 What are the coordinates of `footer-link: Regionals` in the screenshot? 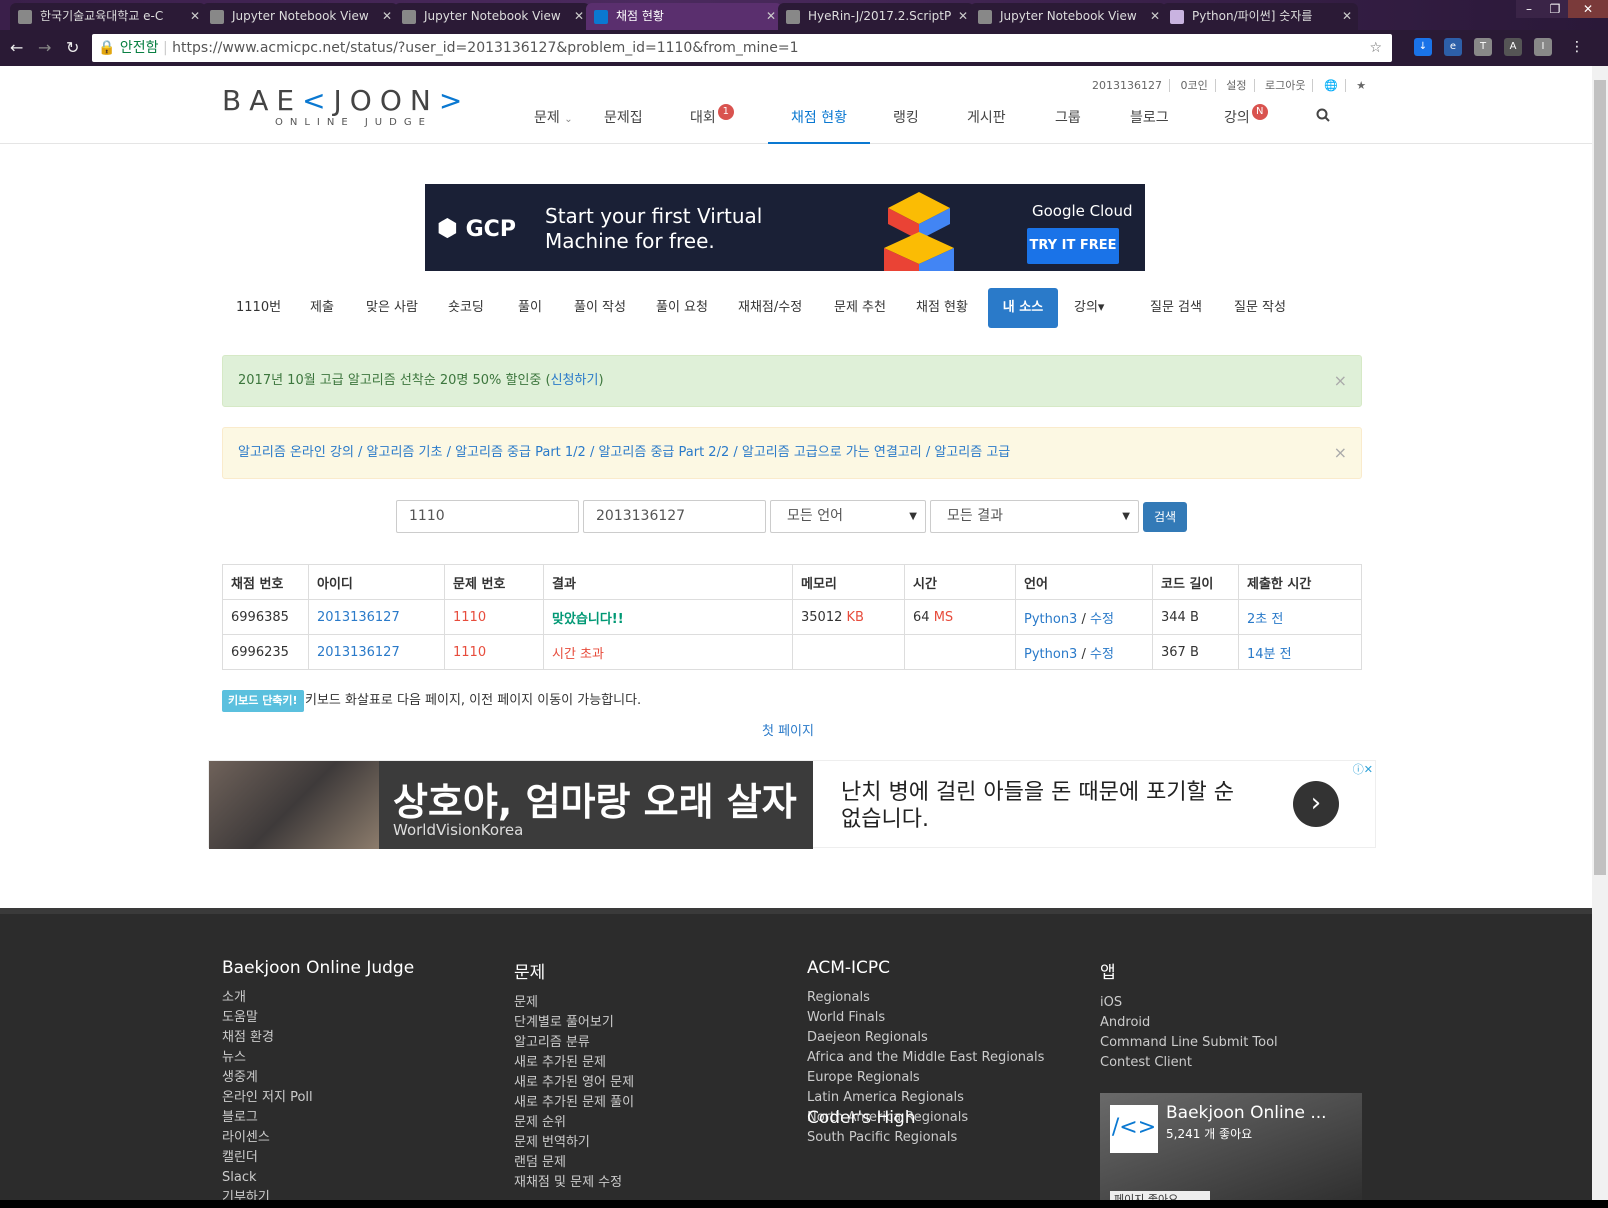 It's located at (925, 998).